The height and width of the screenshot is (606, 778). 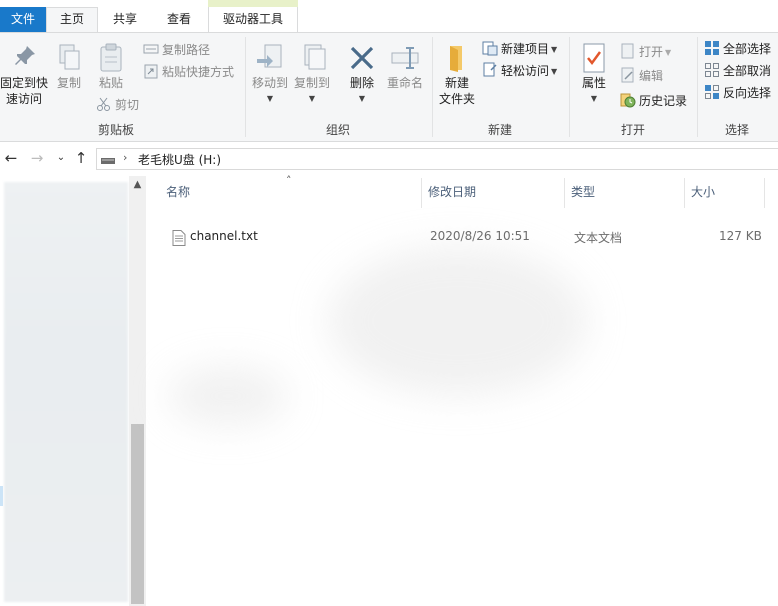 What do you see at coordinates (66, 392) in the screenshot?
I see `navigation-tree-blurred` at bounding box center [66, 392].